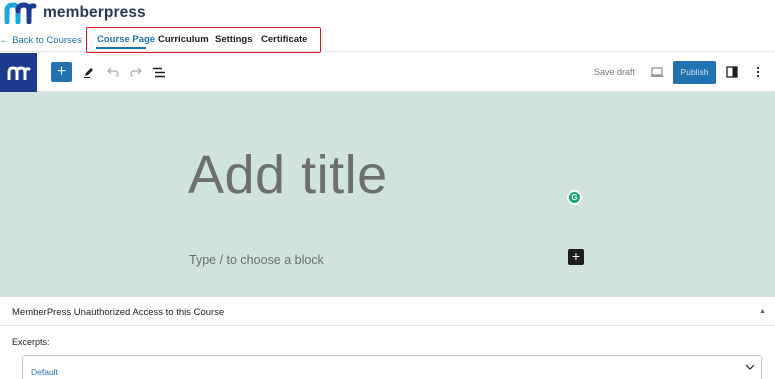 This screenshot has width=775, height=379. What do you see at coordinates (387, 72) in the screenshot?
I see `editor-toolbar: + Save draft Publish` at bounding box center [387, 72].